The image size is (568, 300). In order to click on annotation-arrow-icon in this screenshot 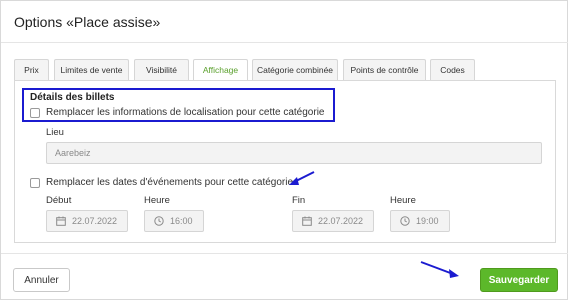, I will do `click(374, 224)`.